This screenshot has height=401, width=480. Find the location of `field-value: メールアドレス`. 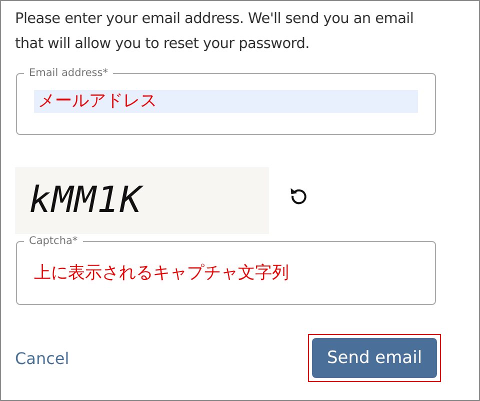

field-value: メールアドレス is located at coordinates (226, 101).